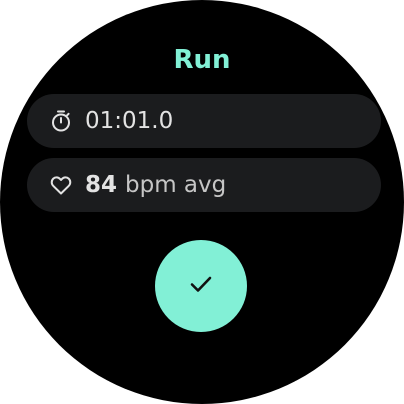  I want to click on duration-chip: 01:01.0, so click(204, 121).